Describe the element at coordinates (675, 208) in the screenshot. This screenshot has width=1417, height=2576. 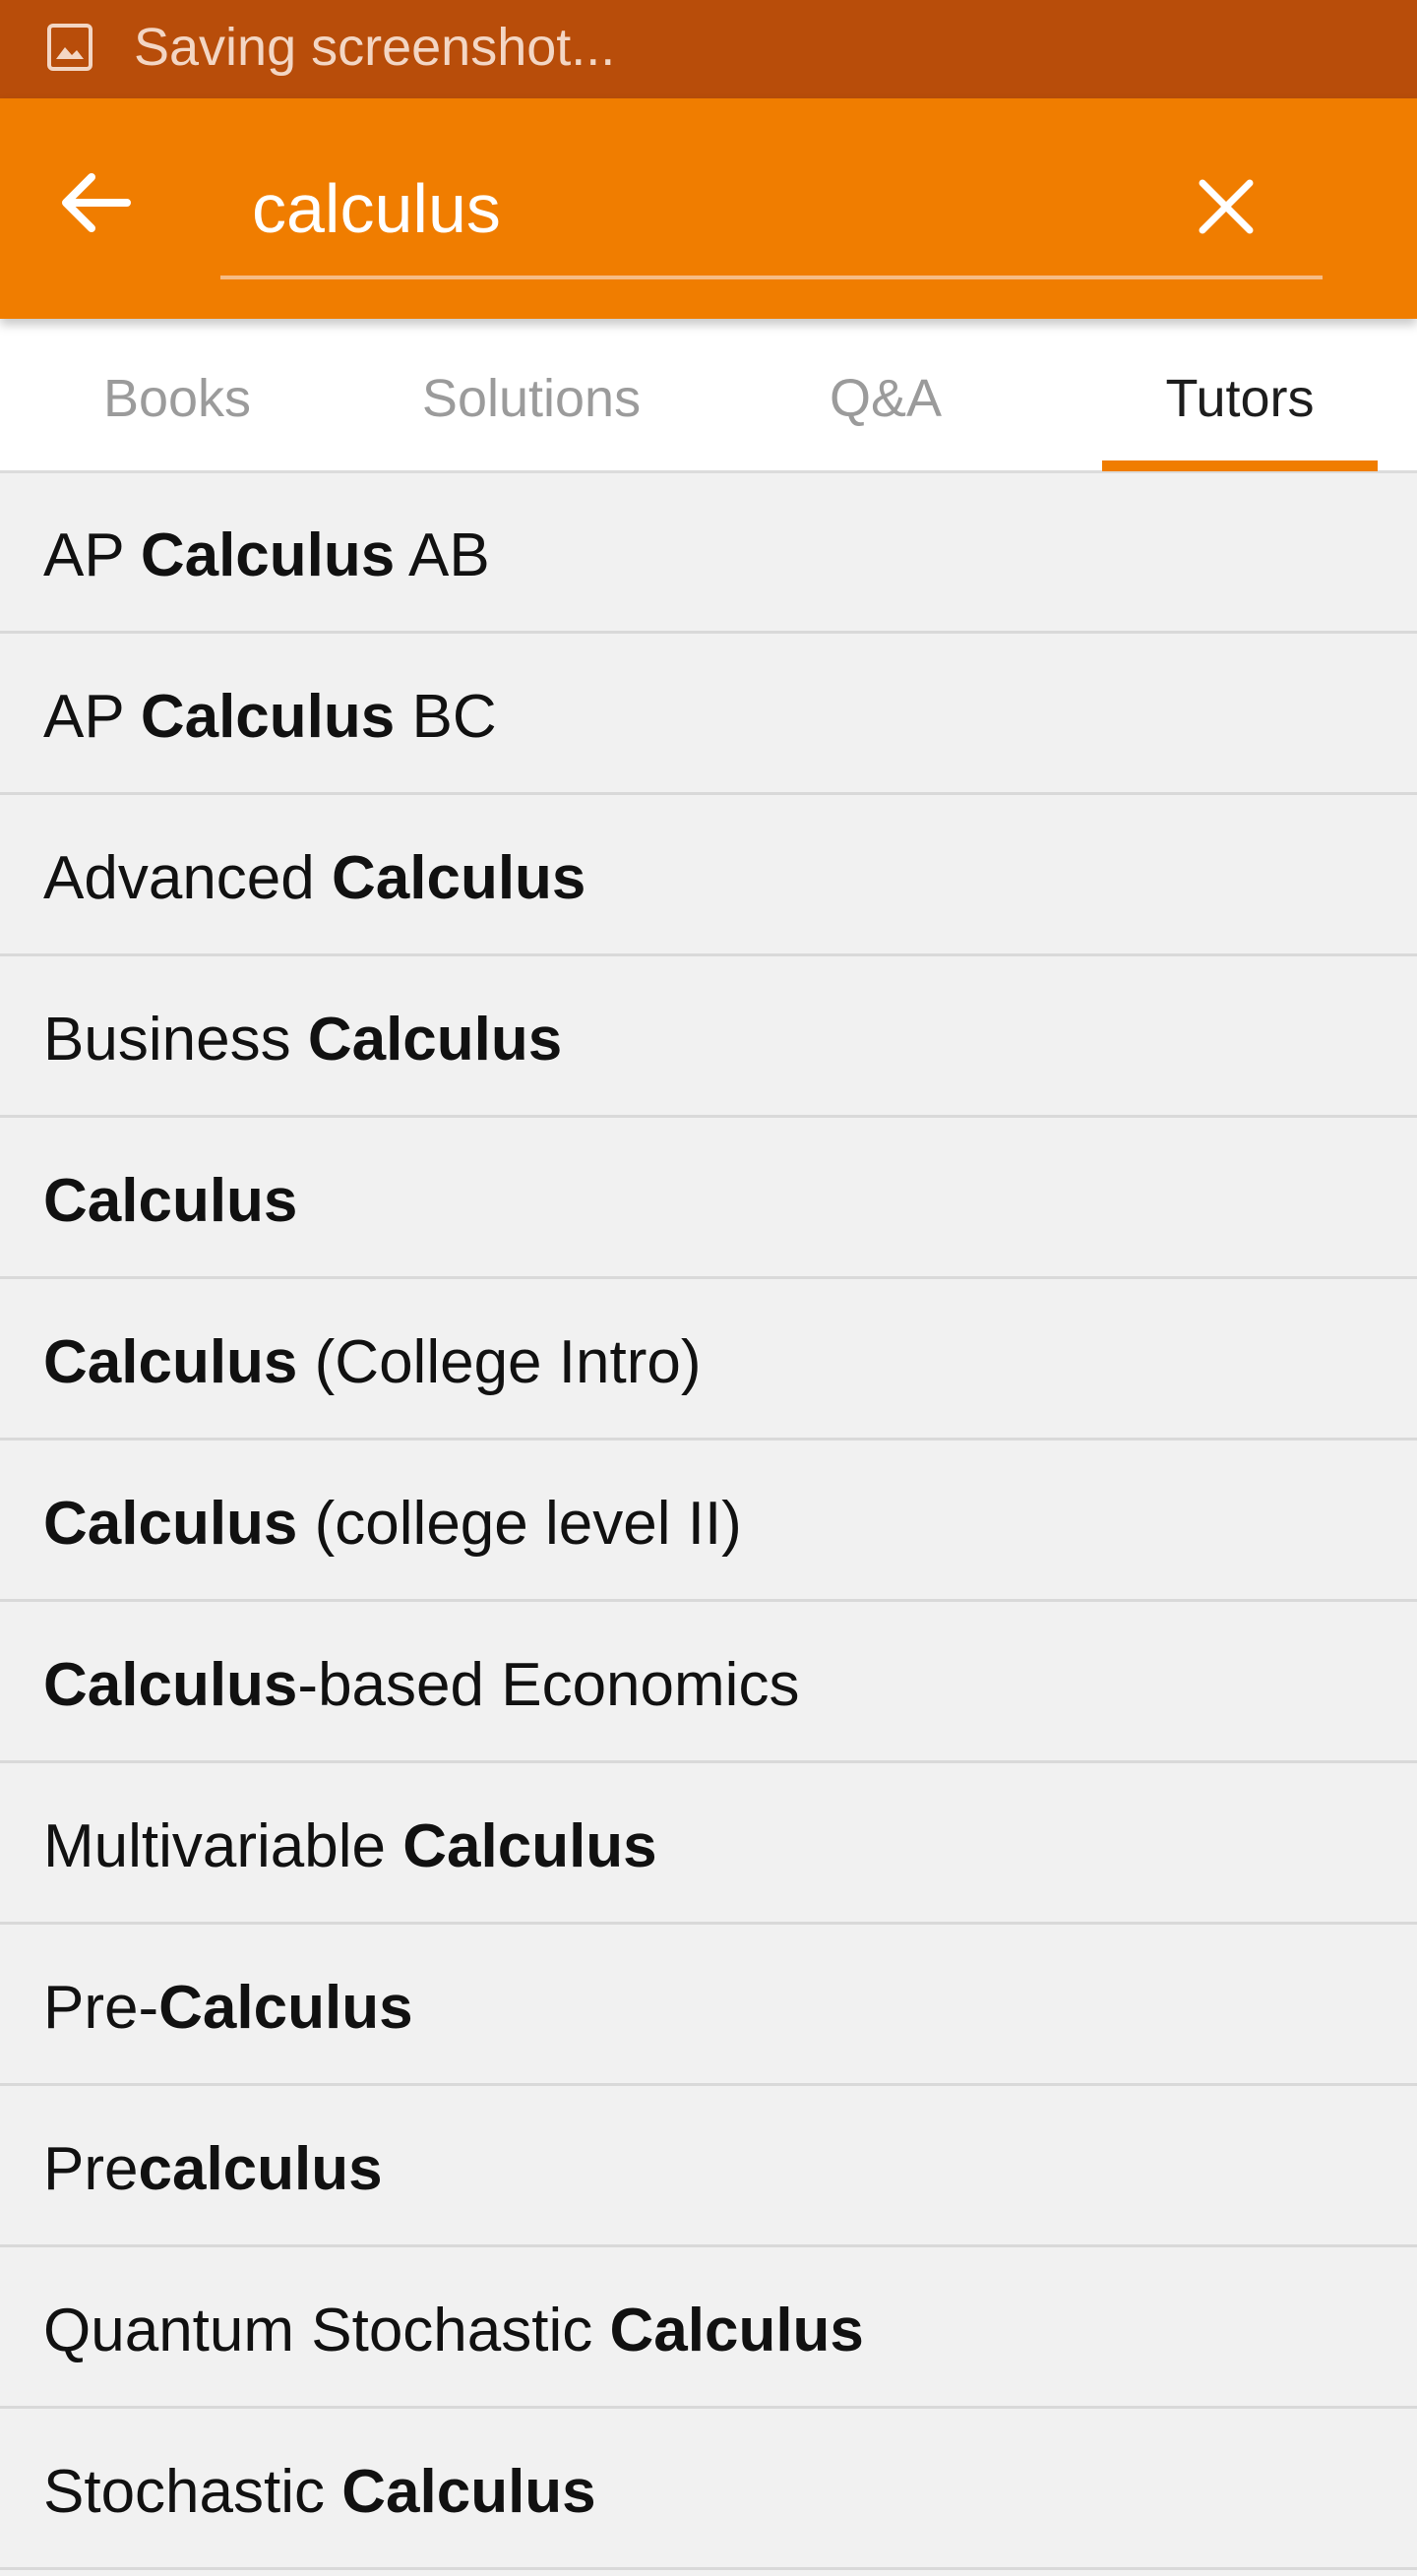
I see `search-input` at that location.